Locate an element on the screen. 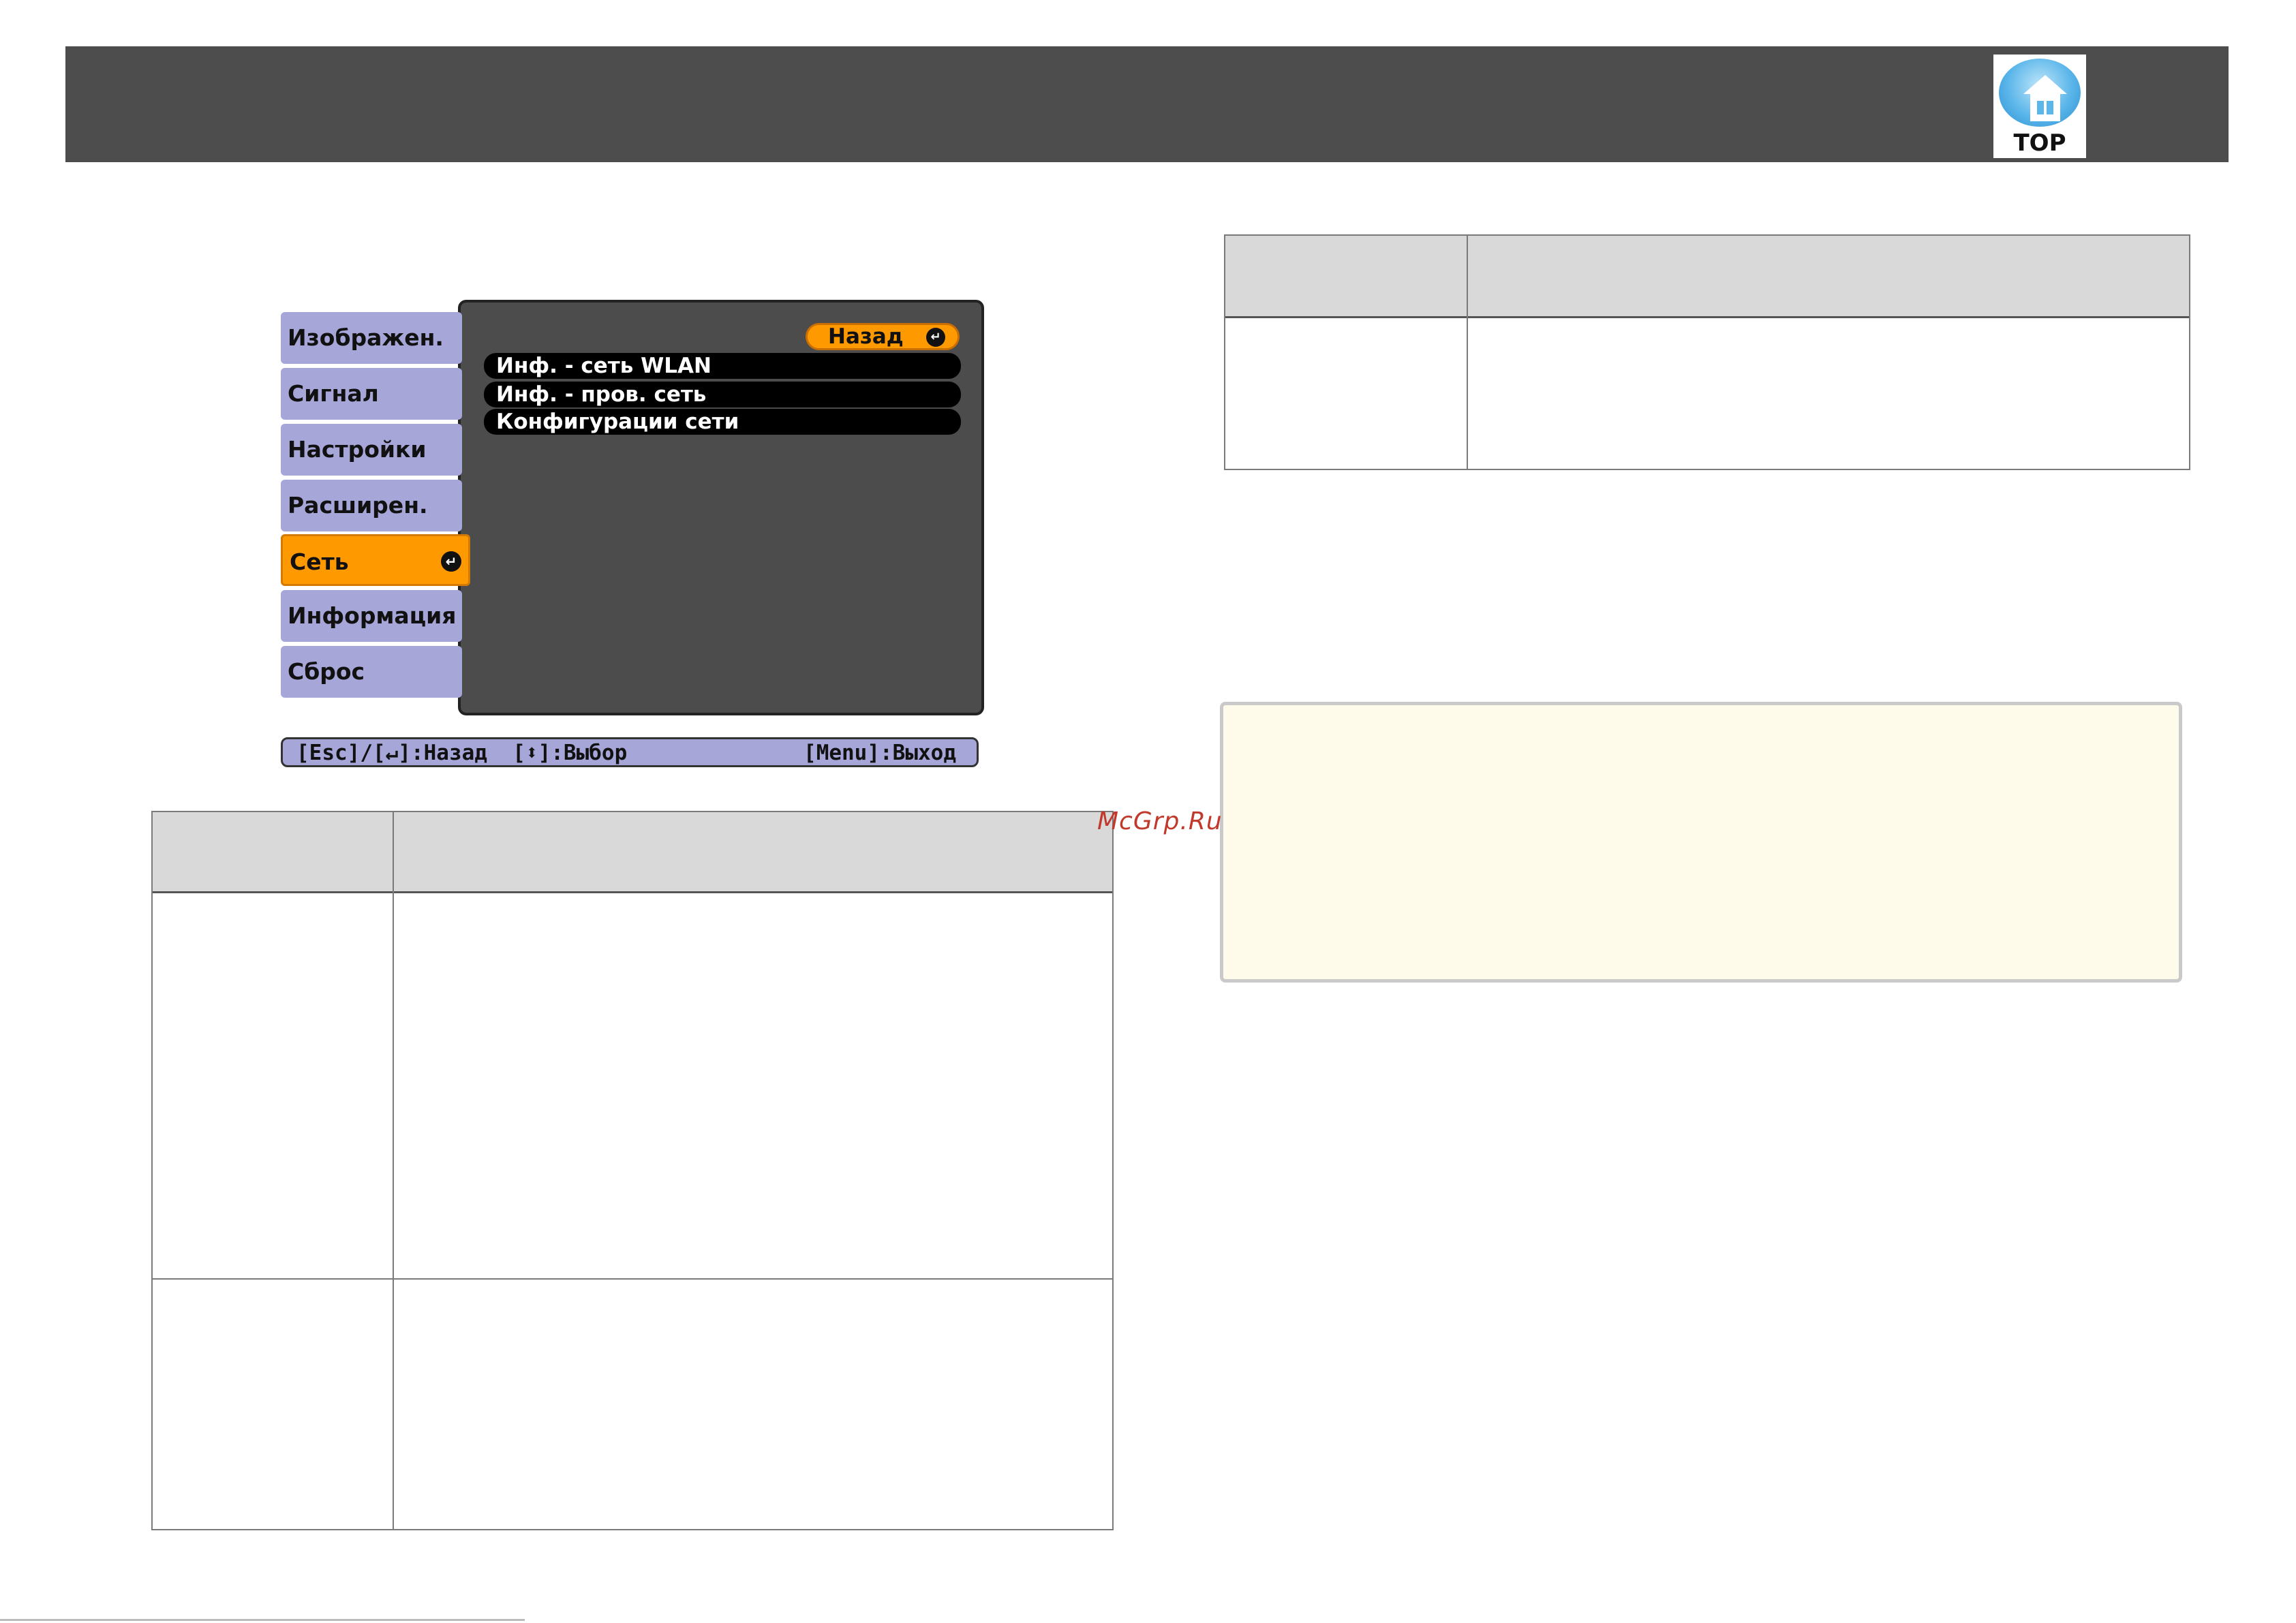 This screenshot has height=1623, width=2296. status-hints: [Esc]/[↵]:Назад [⬍]:Выбор is located at coordinates (462, 753).